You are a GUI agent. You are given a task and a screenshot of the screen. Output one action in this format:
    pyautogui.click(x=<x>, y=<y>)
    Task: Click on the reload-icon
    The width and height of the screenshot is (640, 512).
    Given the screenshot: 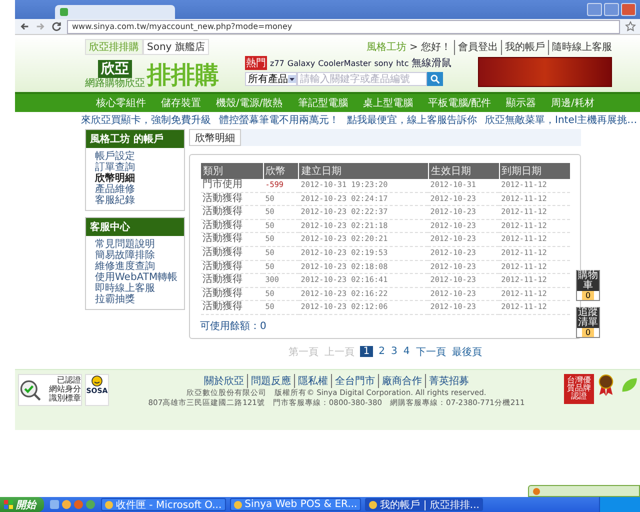 What is the action you would take?
    pyautogui.click(x=56, y=26)
    